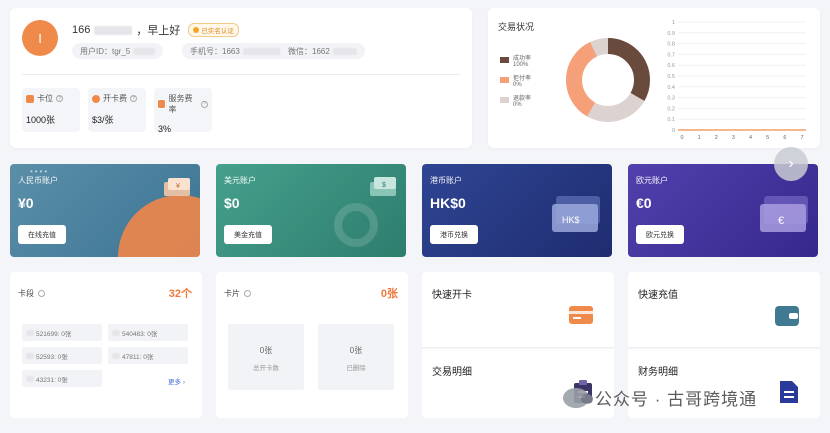 This screenshot has width=830, height=433. Describe the element at coordinates (248, 234) in the screenshot. I see `recharge-button: 美金充值` at that location.